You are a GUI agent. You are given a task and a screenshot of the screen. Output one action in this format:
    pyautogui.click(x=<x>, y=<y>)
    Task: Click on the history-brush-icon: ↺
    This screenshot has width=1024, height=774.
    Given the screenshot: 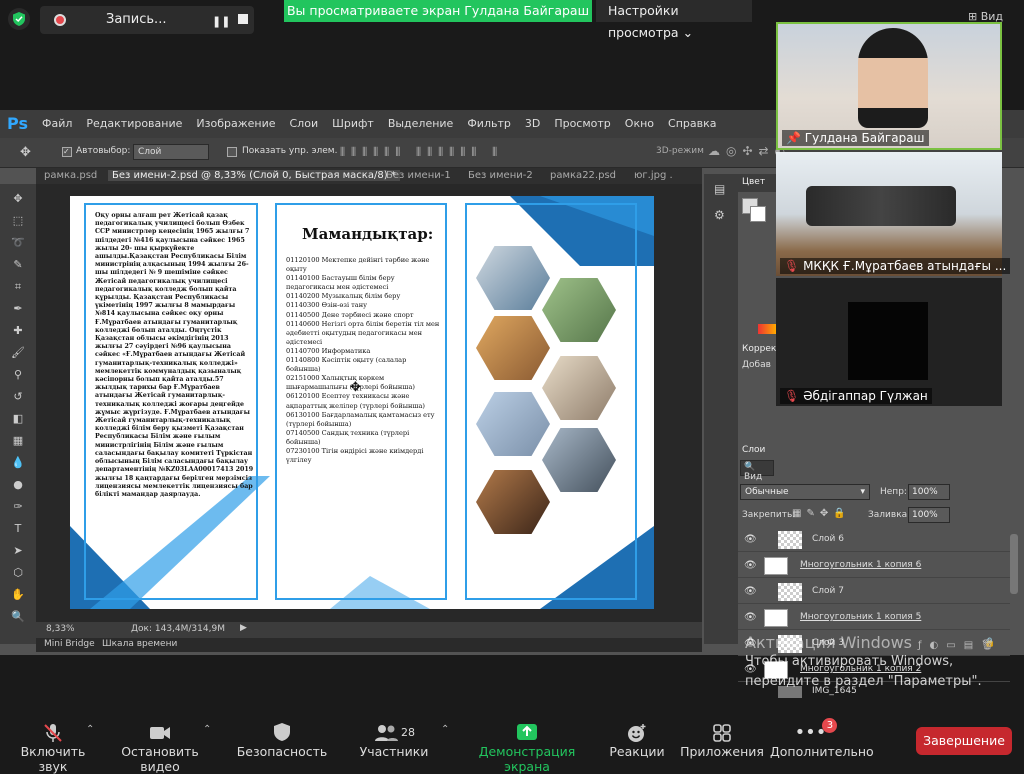 What is the action you would take?
    pyautogui.click(x=18, y=397)
    